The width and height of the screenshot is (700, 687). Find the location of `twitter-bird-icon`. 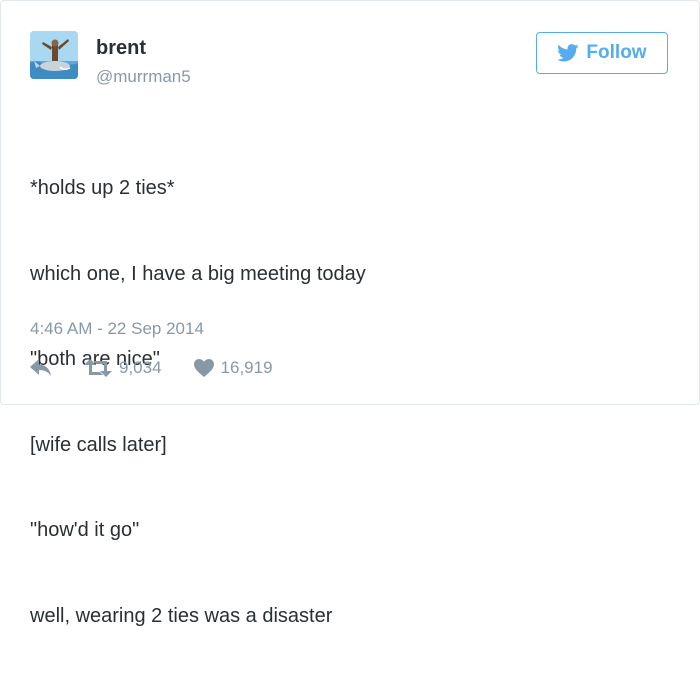

twitter-bird-icon is located at coordinates (568, 53).